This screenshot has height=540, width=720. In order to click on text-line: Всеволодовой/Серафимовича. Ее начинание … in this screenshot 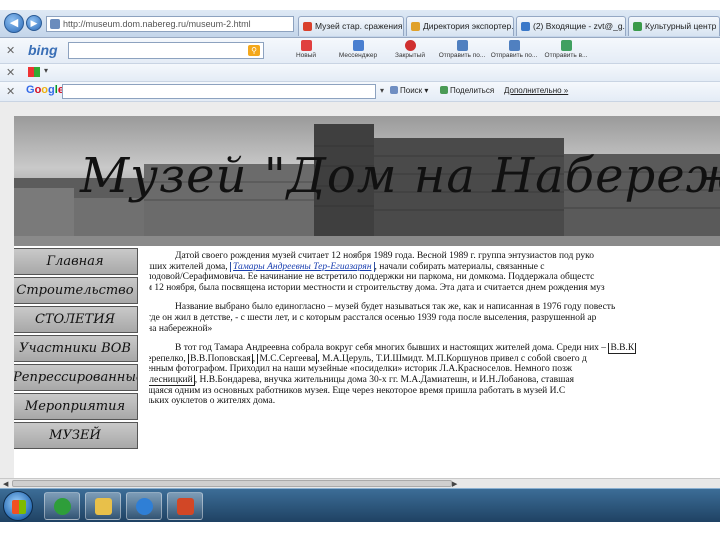, I will do `click(372, 277)`.